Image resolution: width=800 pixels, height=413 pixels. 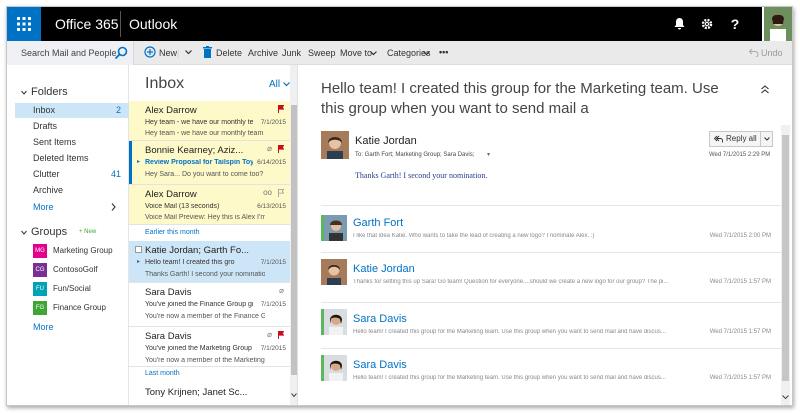 I want to click on voicemail-icon: oo, so click(x=267, y=192).